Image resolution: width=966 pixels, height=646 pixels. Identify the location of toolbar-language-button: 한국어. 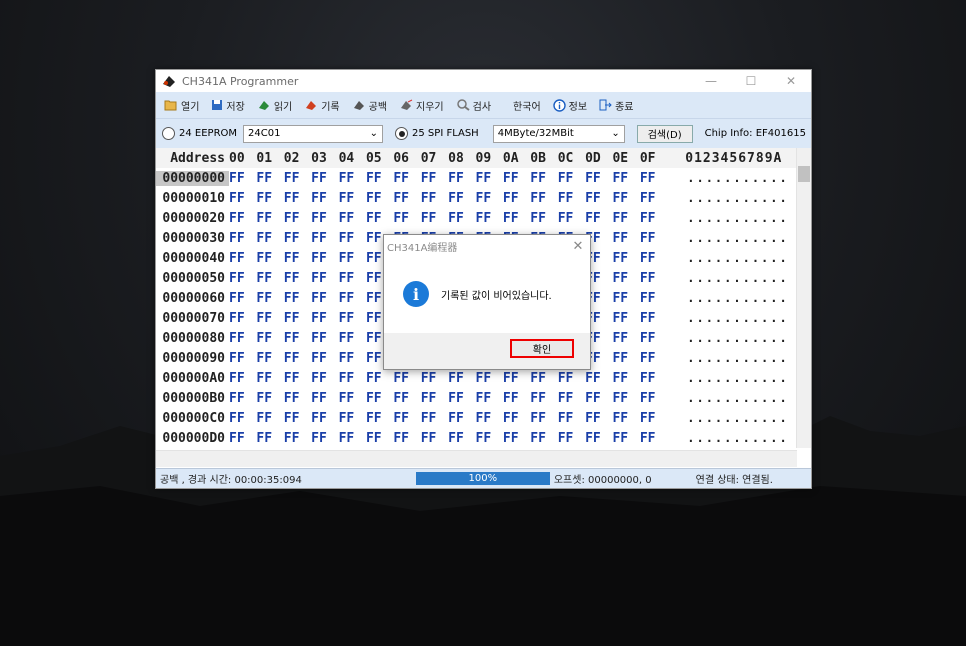
(527, 105).